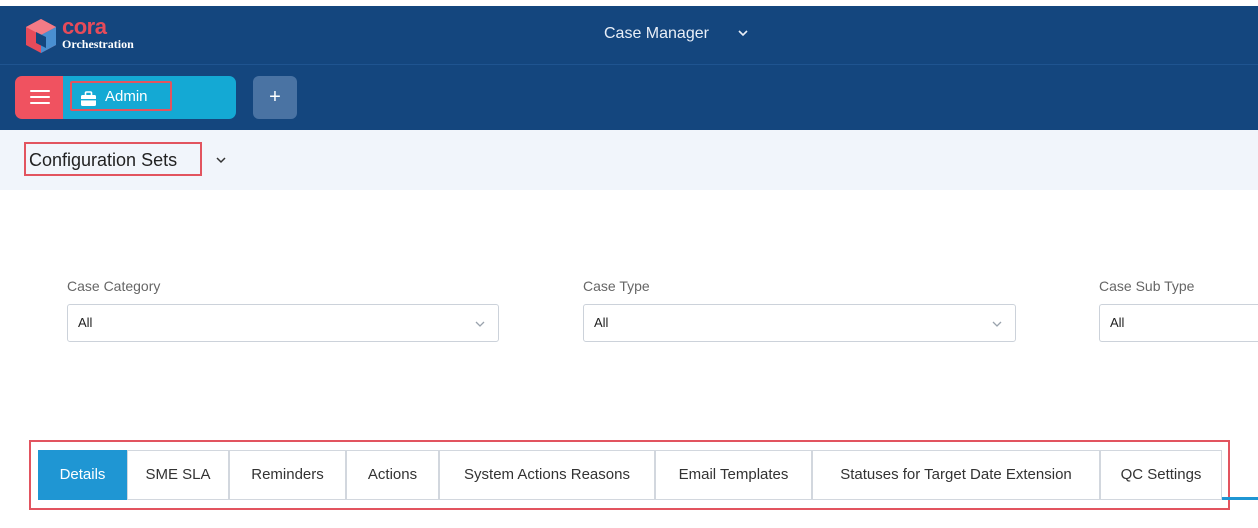 This screenshot has width=1258, height=528. I want to click on case-category-select: All, so click(283, 323).